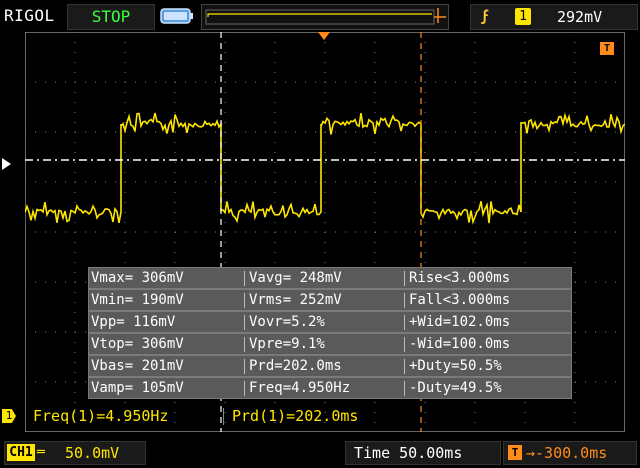 This screenshot has width=640, height=468. Describe the element at coordinates (330, 344) in the screenshot. I see `measurement-row: Vtop= 306mV Vpre=9.1% -Wid=100.0ms` at that location.